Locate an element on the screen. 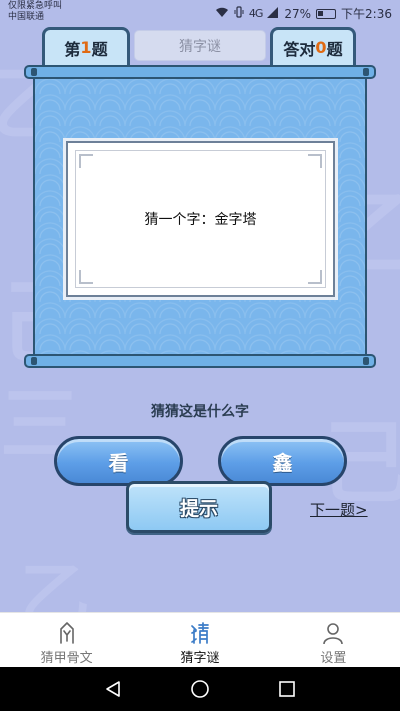 Image resolution: width=400 pixels, height=711 pixels. status-icons: 4G 27% 下午2:36 is located at coordinates (303, 13).